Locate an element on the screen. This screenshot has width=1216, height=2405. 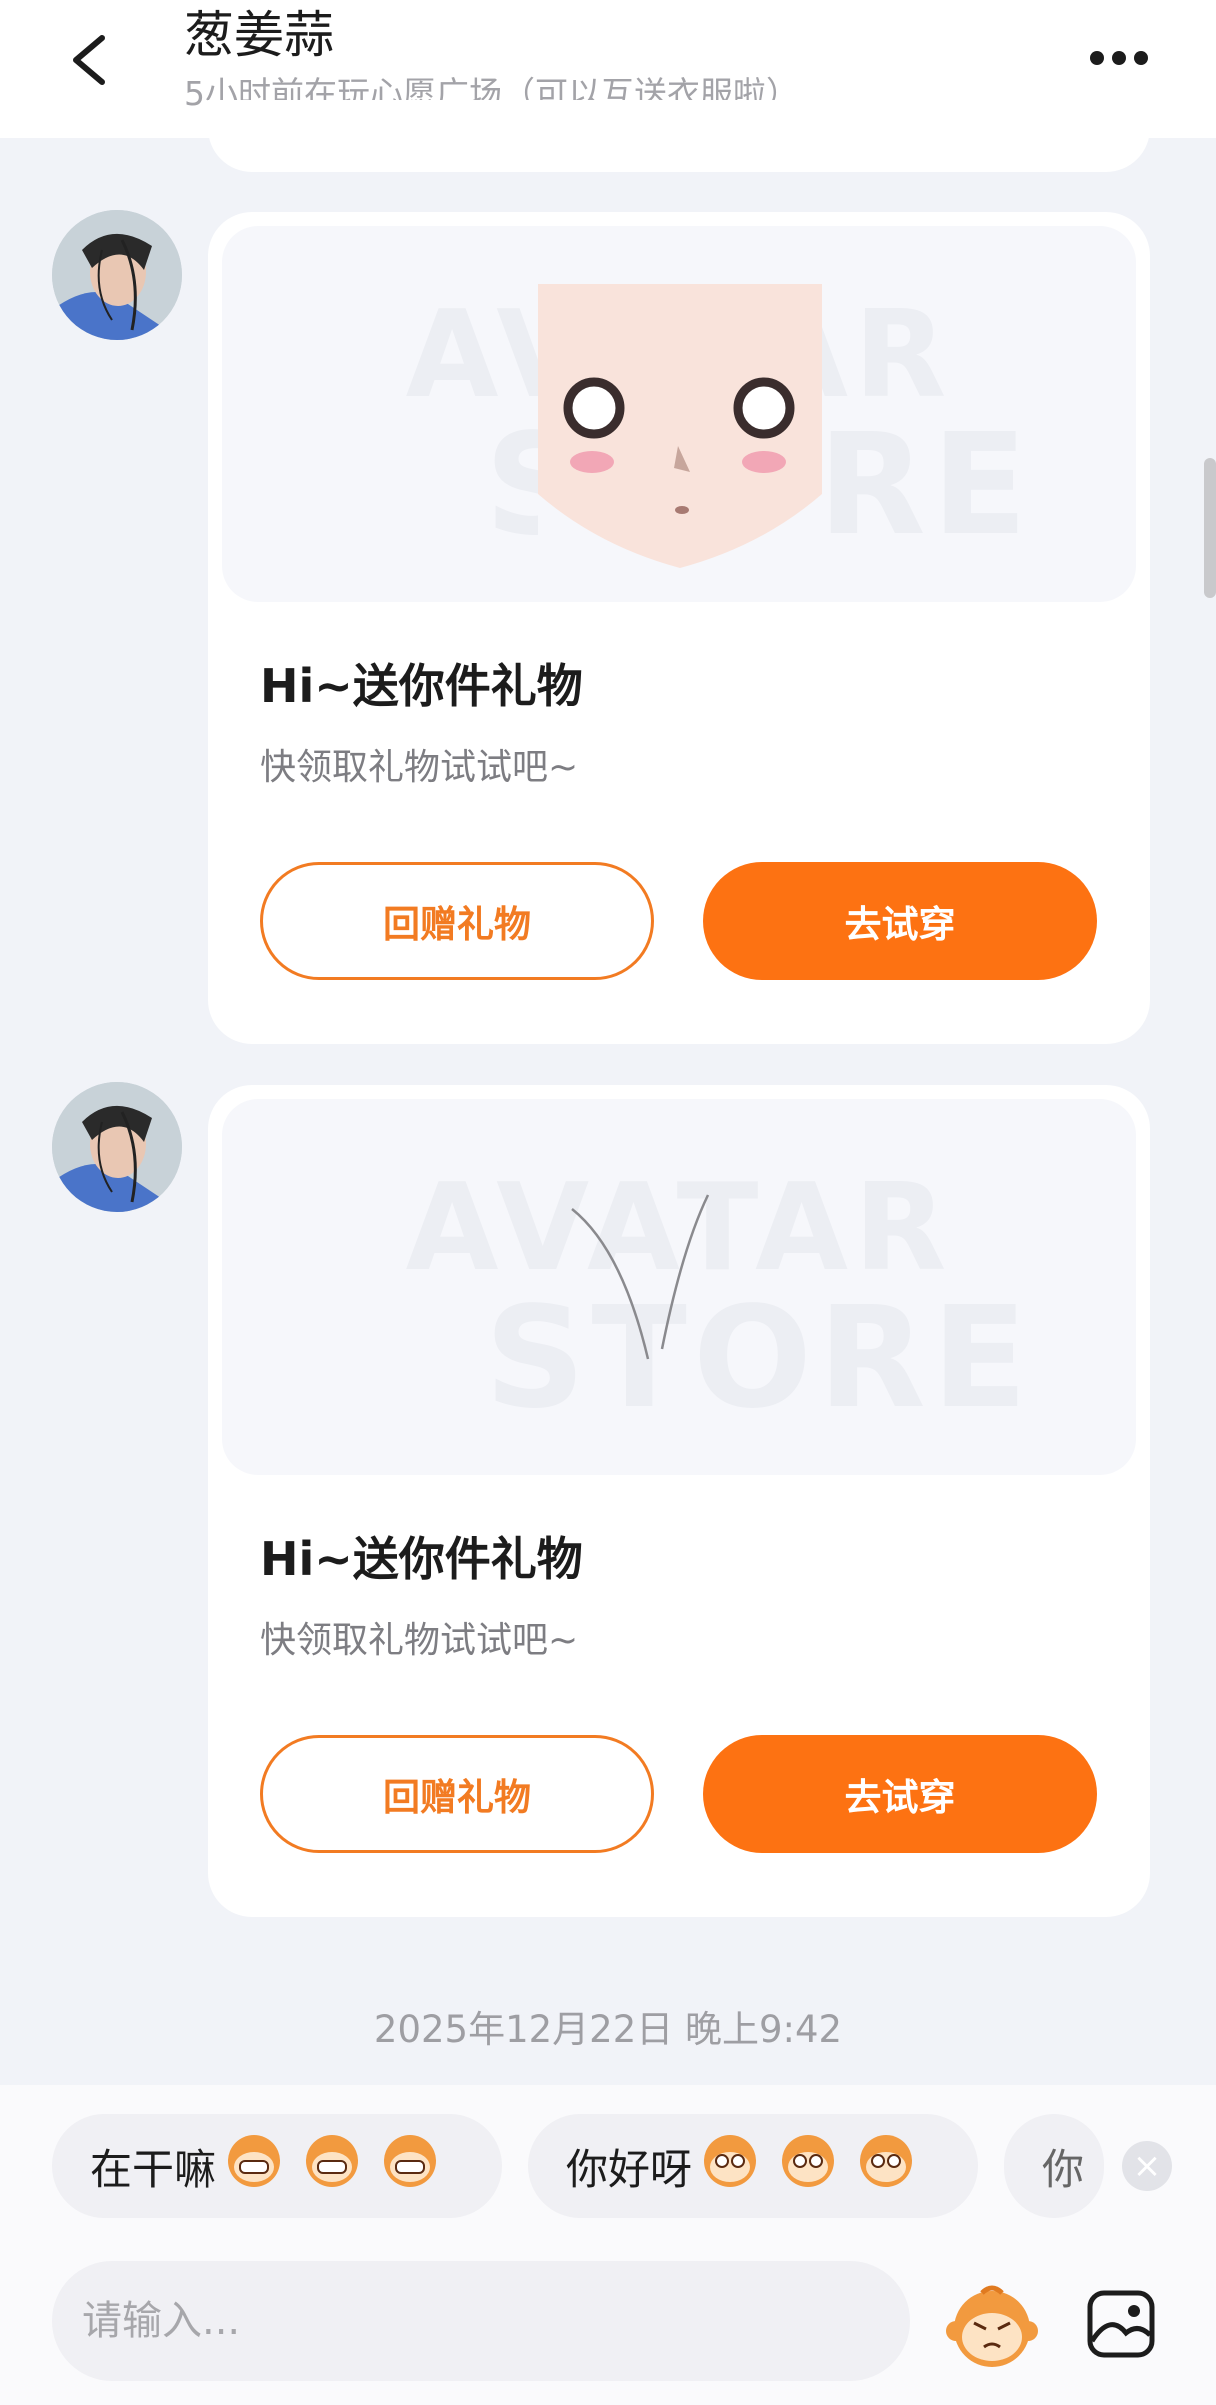
emoji-button is located at coordinates (992, 2326).